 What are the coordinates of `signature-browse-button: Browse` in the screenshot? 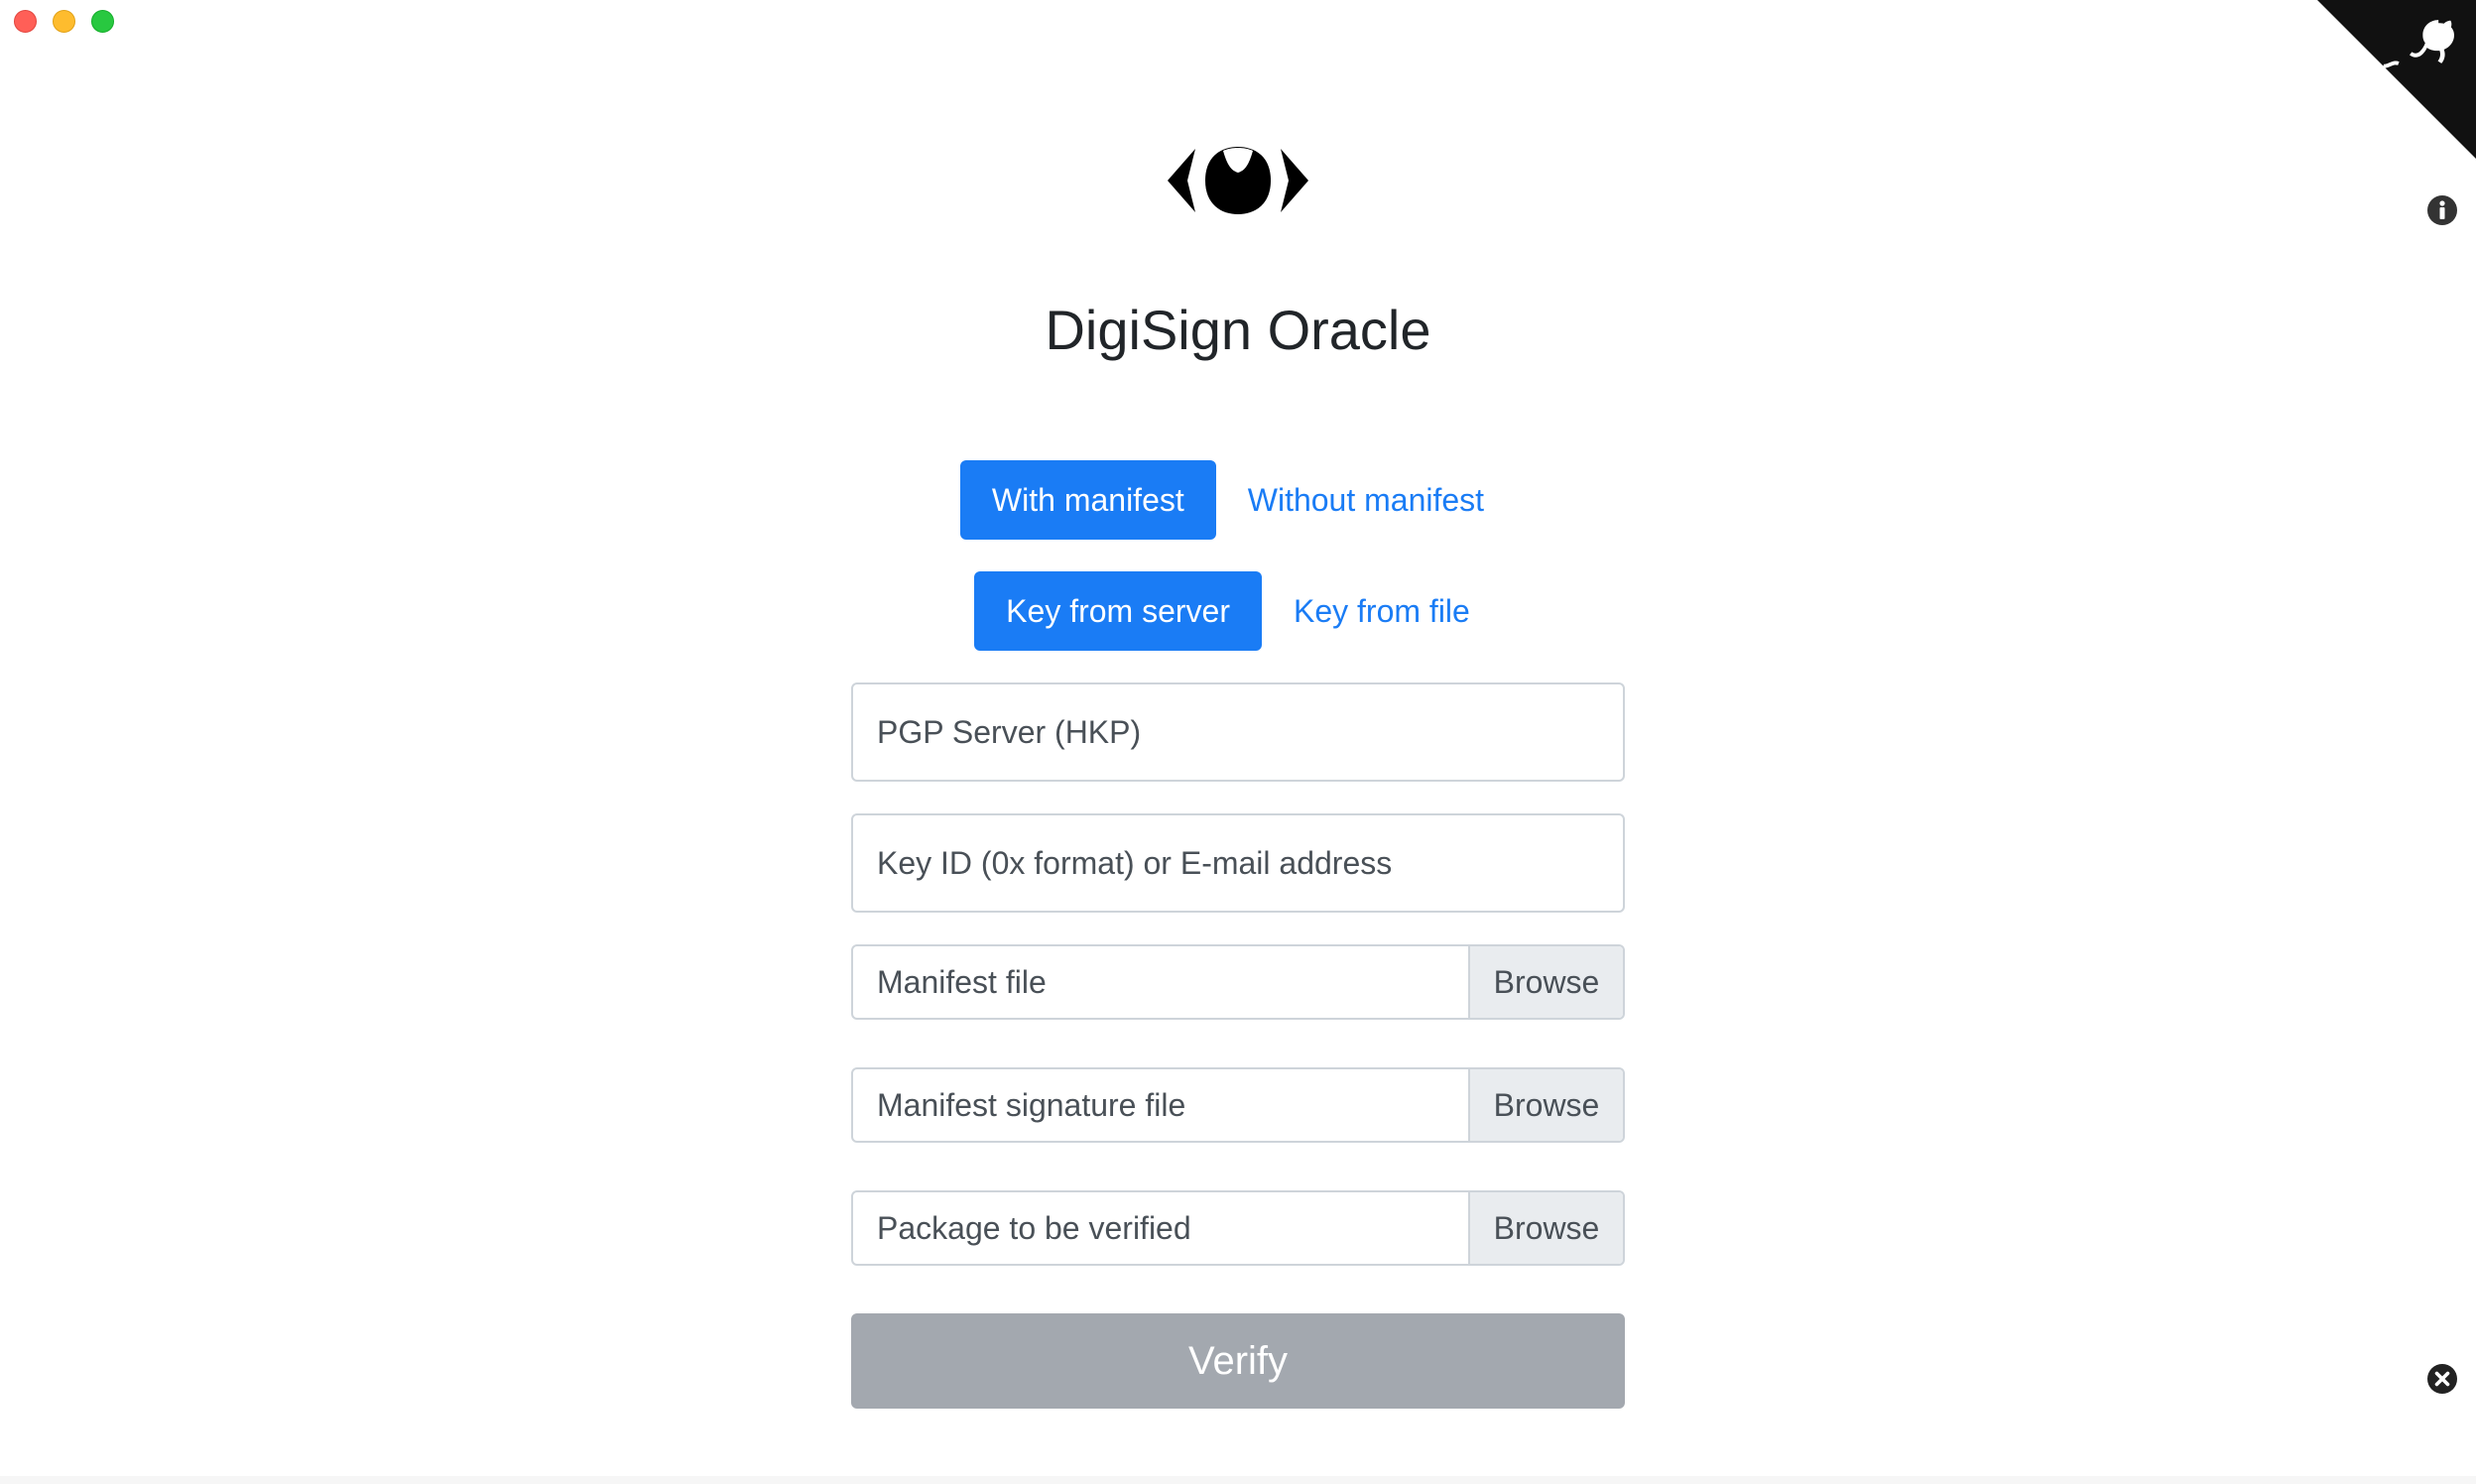 It's located at (1546, 1105).